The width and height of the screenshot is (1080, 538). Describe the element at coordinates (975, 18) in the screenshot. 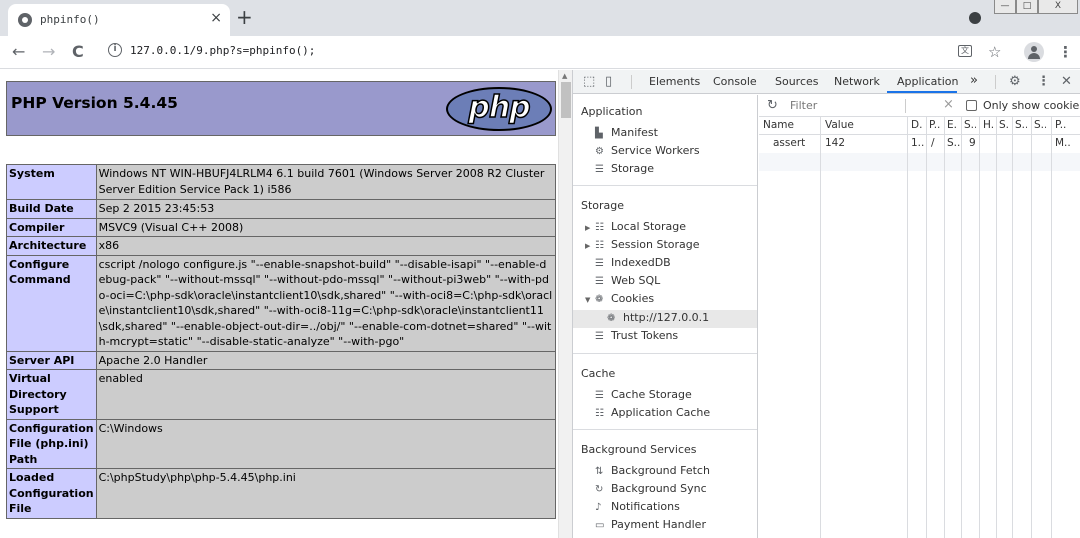

I see `extension-icon` at that location.